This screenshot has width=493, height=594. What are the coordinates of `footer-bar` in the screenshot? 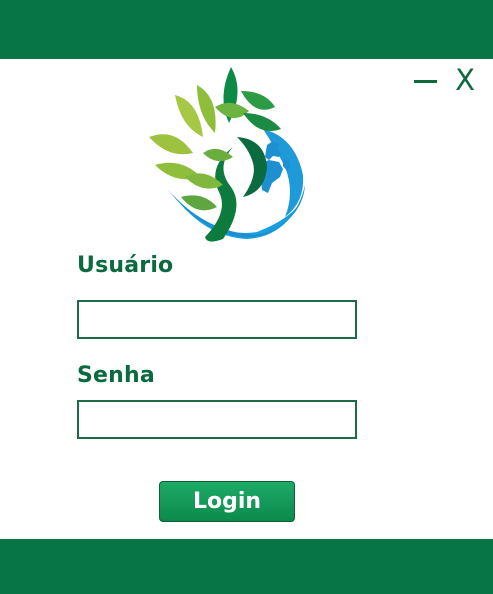 It's located at (246, 566).